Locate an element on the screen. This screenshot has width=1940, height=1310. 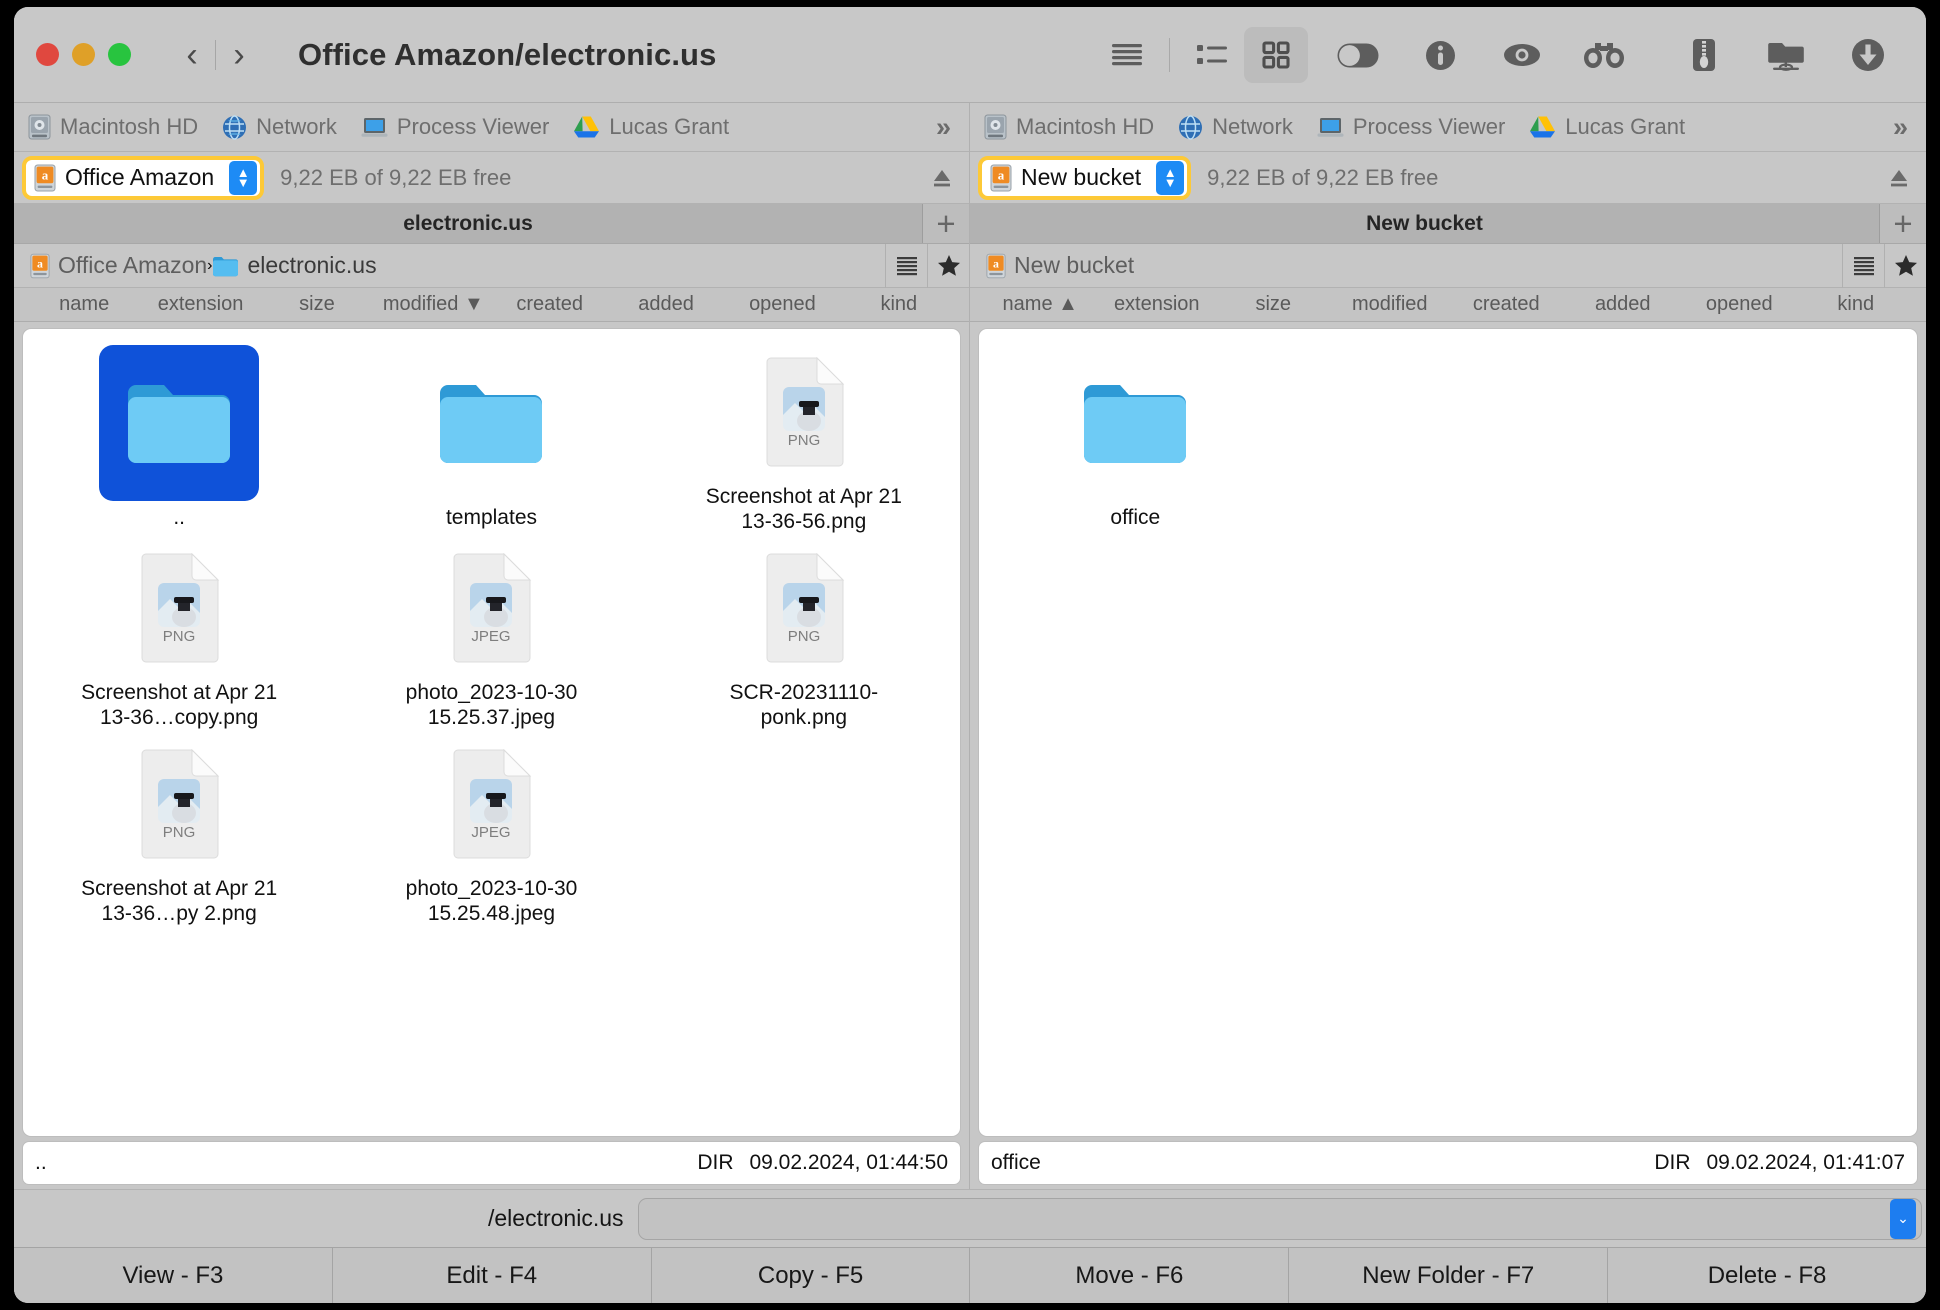
edit-f4-button: Edit - F4 is located at coordinates (492, 1275).